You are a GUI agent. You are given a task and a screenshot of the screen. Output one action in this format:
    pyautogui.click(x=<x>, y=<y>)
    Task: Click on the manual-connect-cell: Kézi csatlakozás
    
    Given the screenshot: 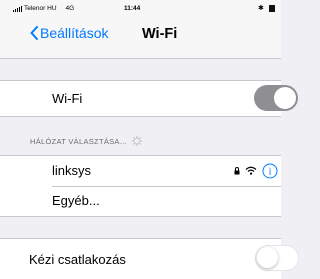 What is the action you would take?
    pyautogui.click(x=149, y=258)
    